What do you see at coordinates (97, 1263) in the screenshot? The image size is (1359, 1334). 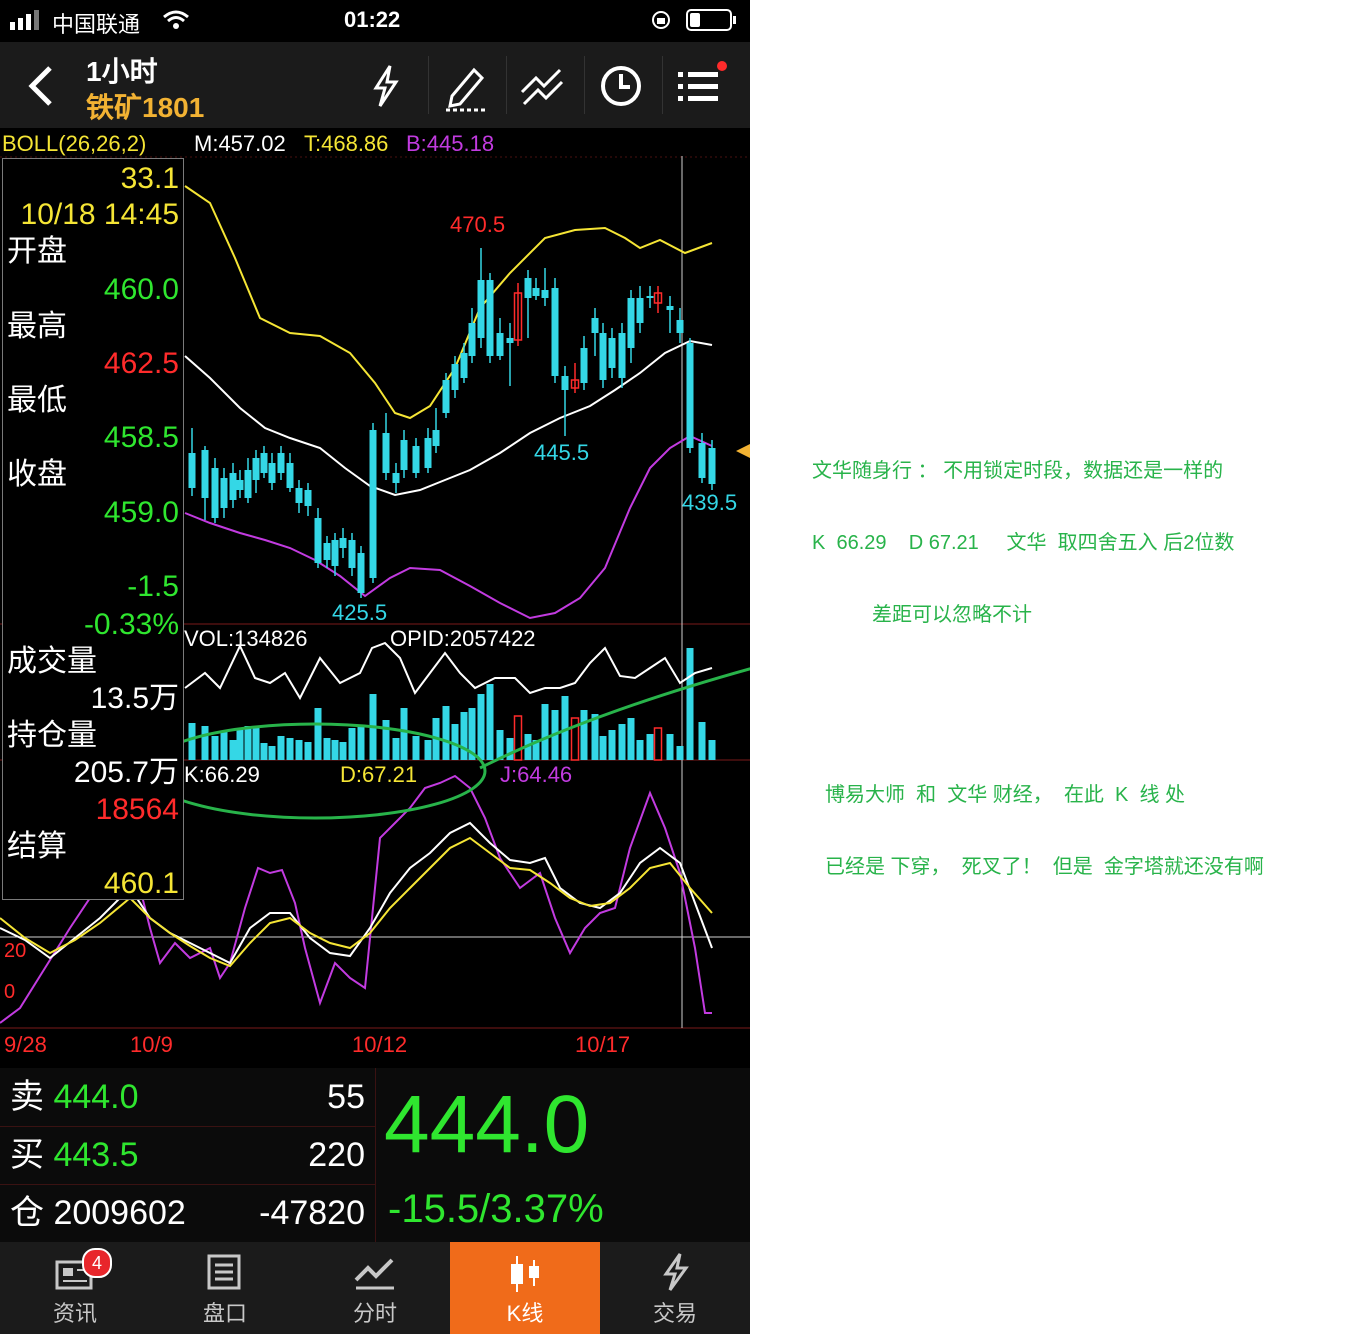 I see `news-badge: 4` at bounding box center [97, 1263].